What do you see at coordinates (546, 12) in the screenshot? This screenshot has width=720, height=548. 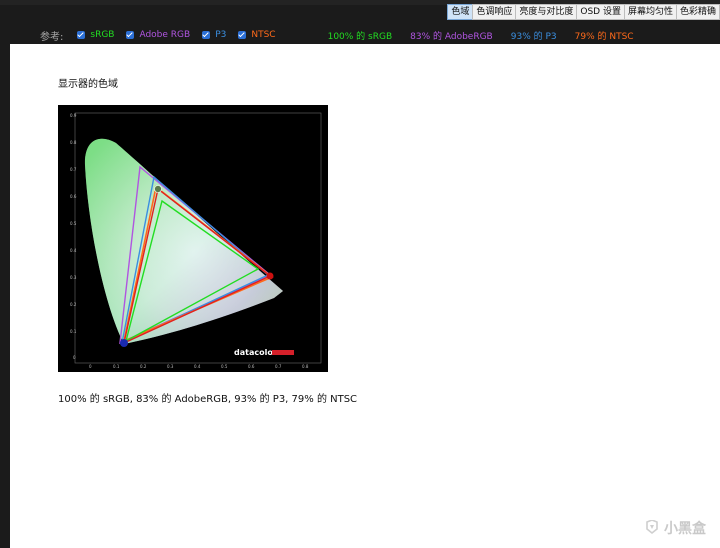 I see `tab-brightness-contrast: 亮度与对比度` at bounding box center [546, 12].